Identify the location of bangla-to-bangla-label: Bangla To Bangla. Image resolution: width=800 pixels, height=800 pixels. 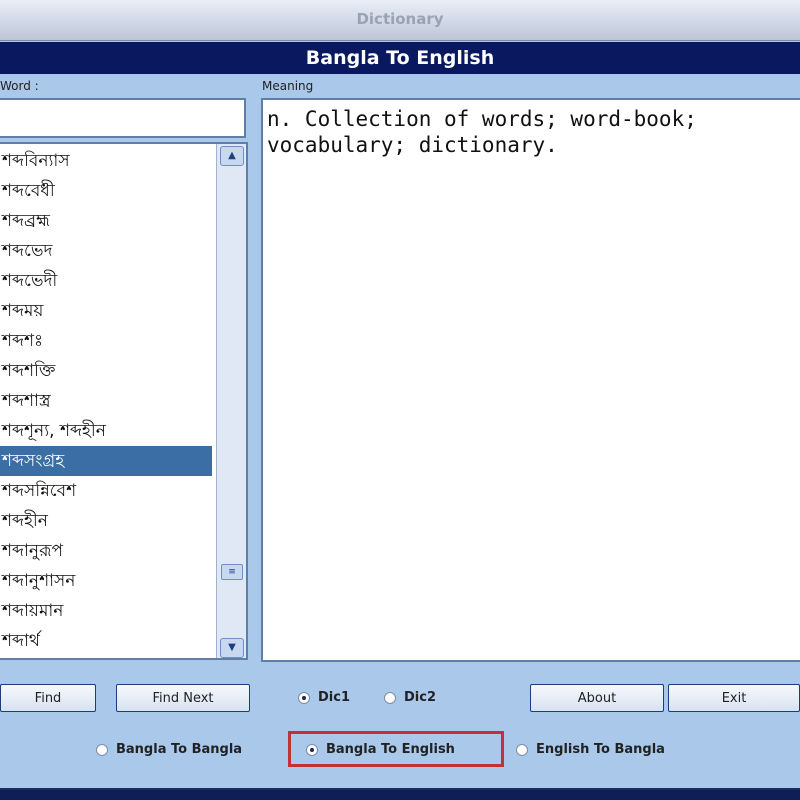
(179, 749).